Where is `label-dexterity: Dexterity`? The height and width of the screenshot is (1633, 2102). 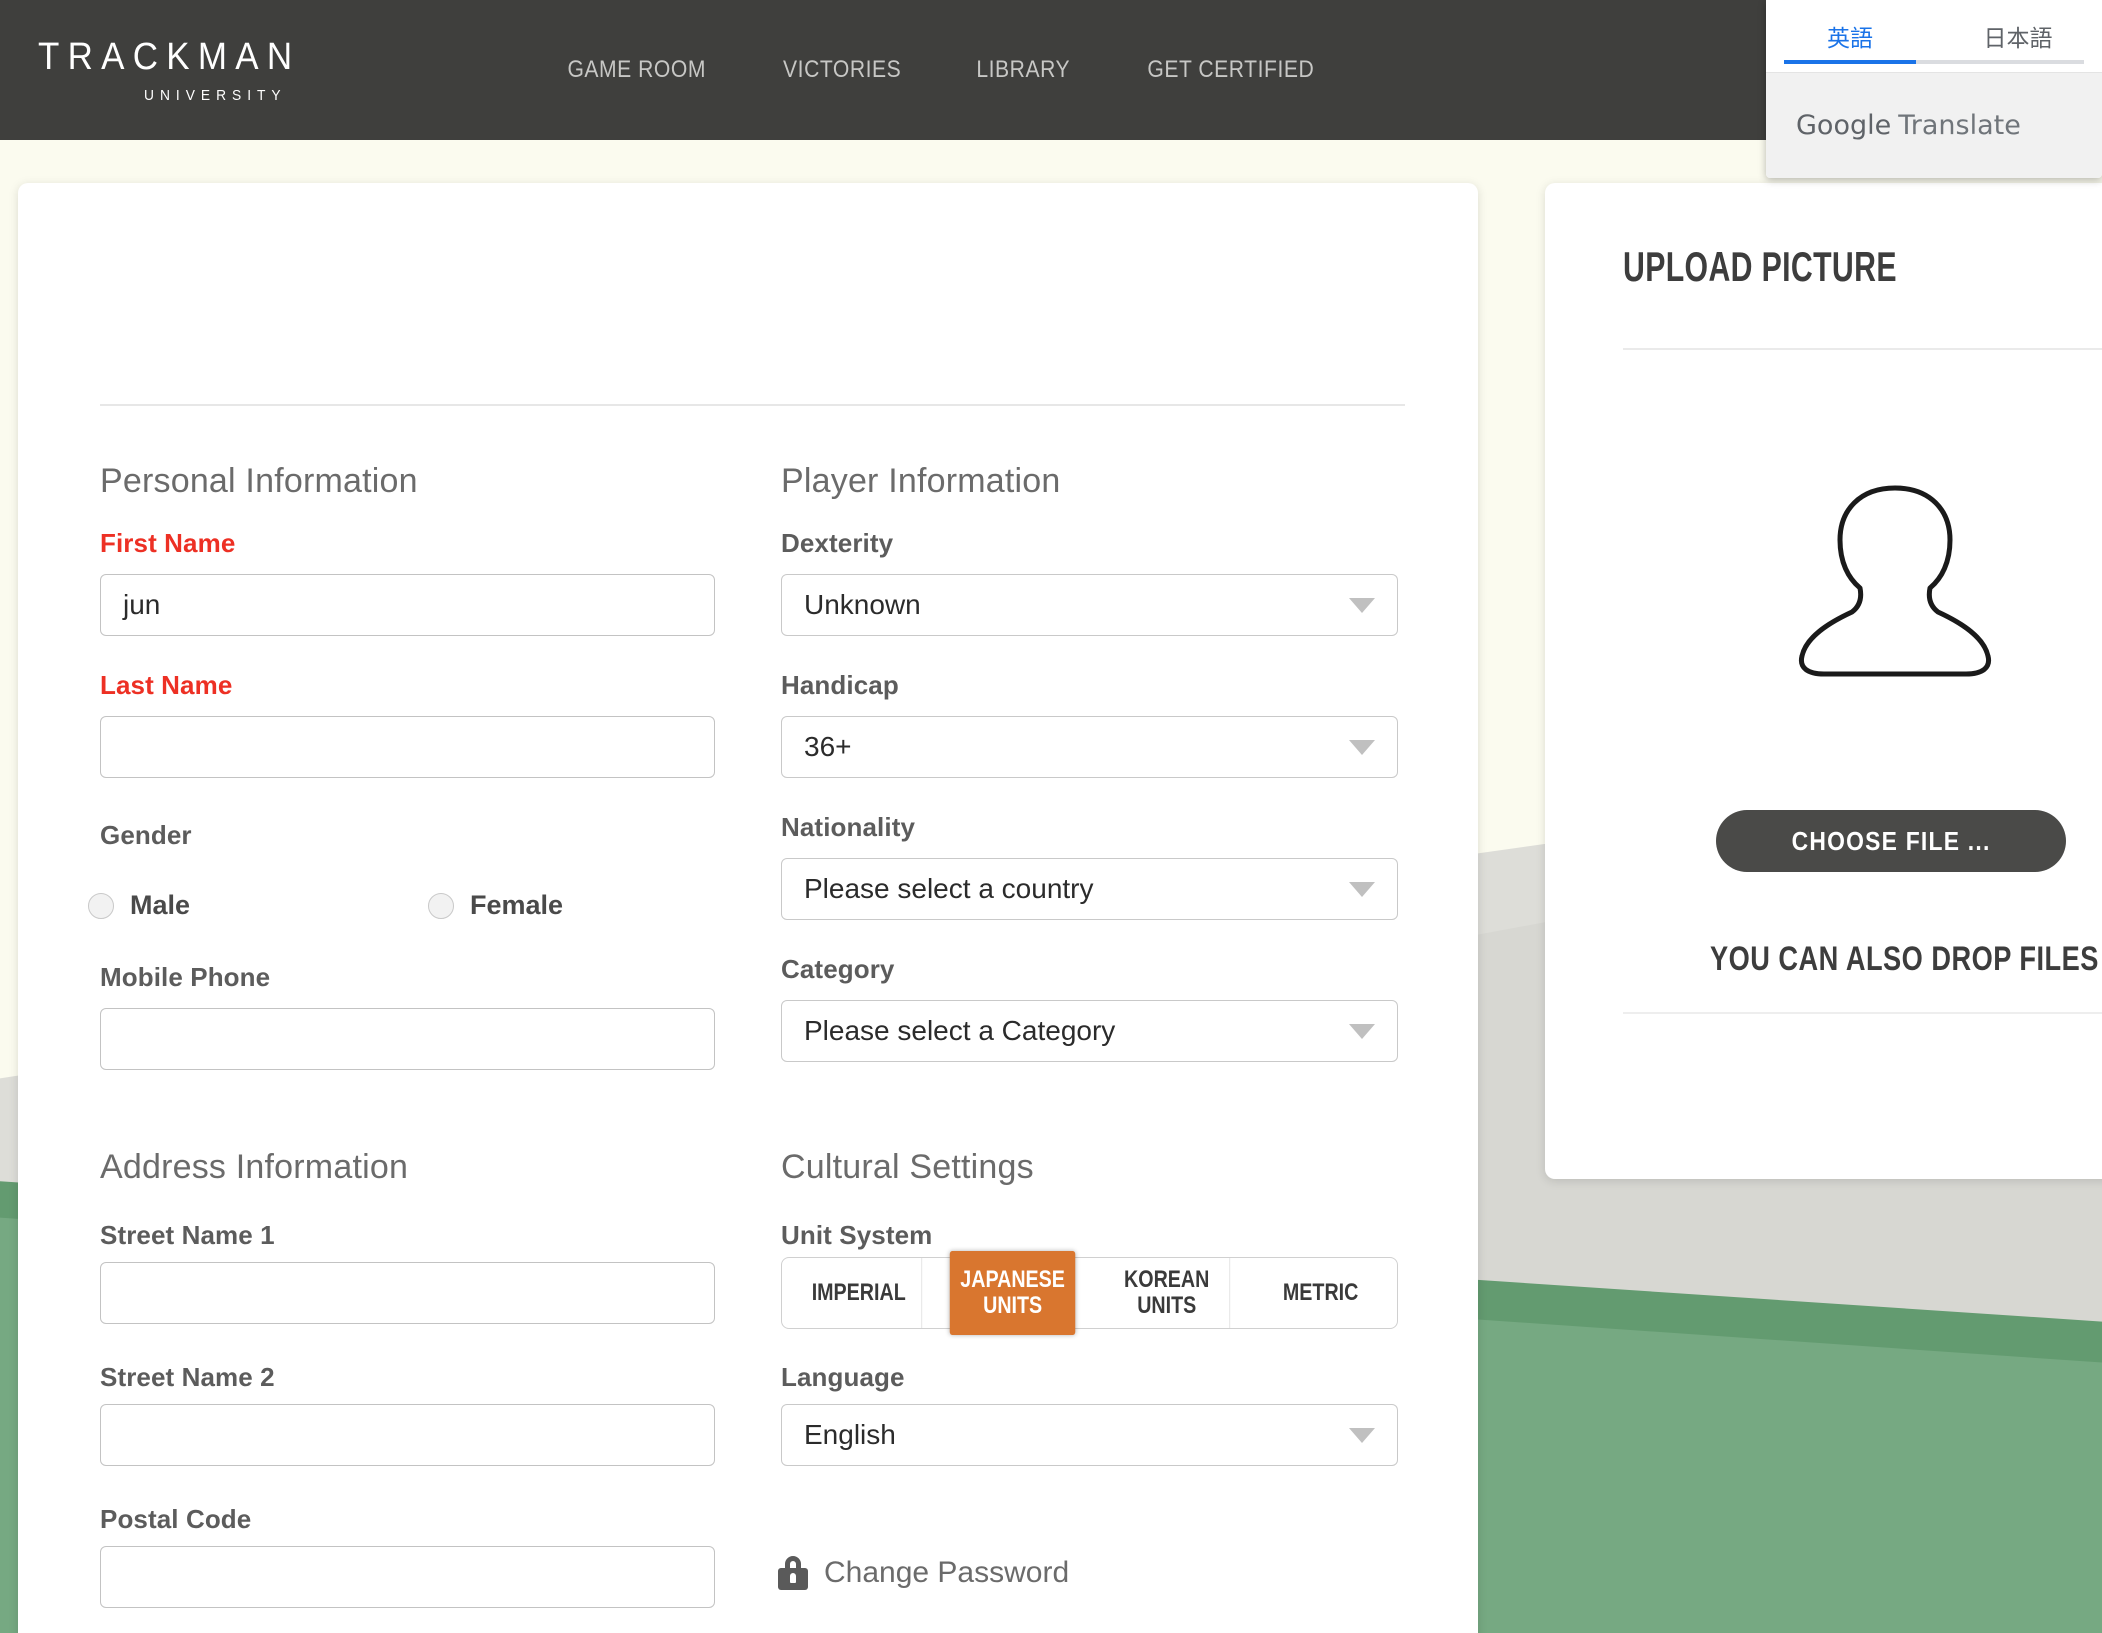 label-dexterity: Dexterity is located at coordinates (837, 543).